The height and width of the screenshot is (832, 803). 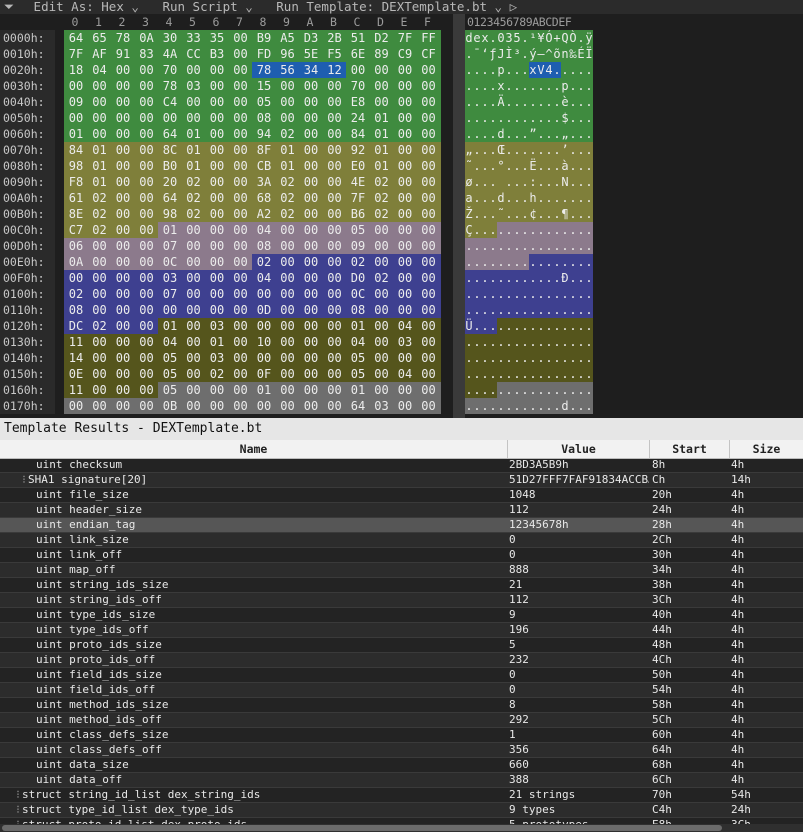 I want to click on hex-byte: 64, so click(x=170, y=198).